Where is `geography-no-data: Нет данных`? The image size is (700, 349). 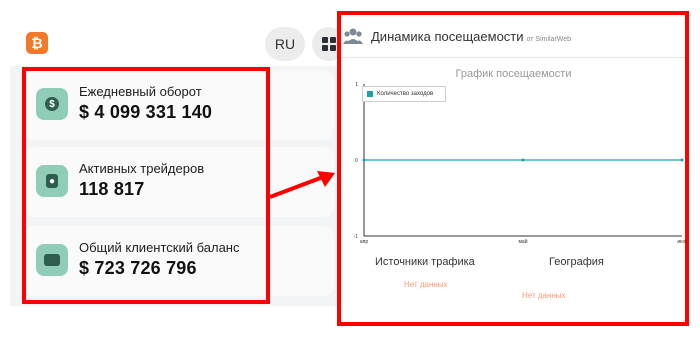
geography-no-data: Нет данных is located at coordinates (544, 295).